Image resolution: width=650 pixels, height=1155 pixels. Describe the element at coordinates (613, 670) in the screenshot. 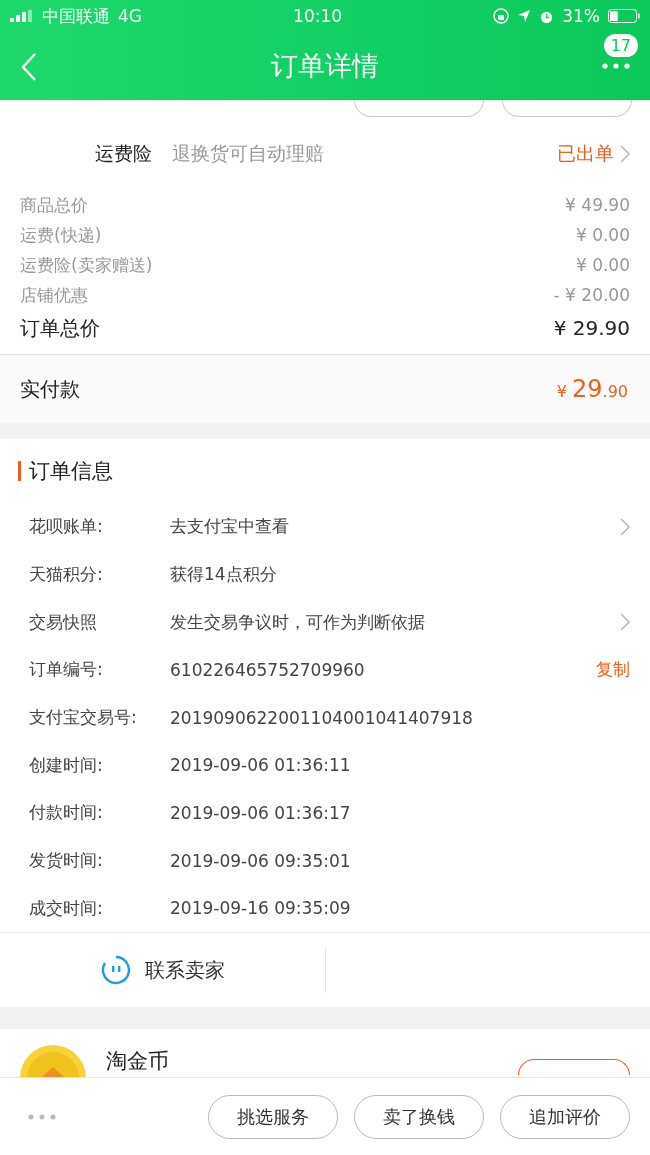

I see `copy-link: 复制` at that location.